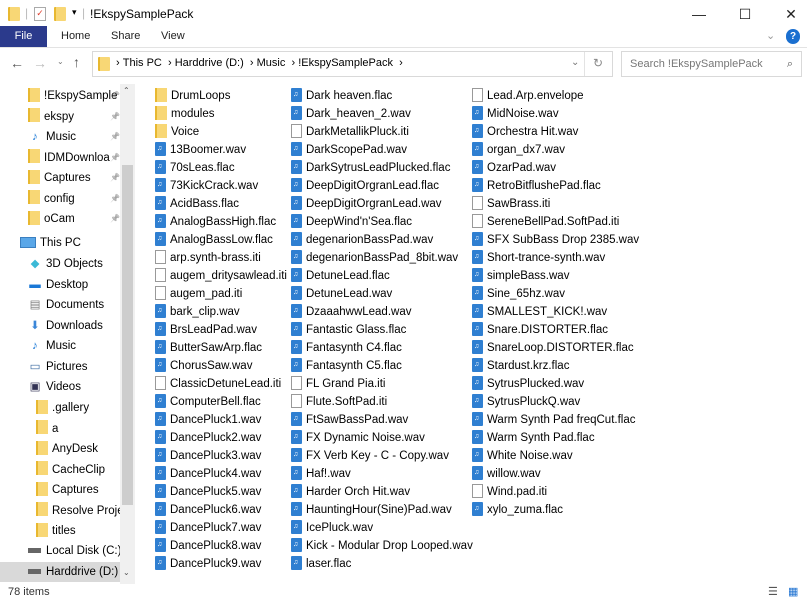 The image size is (807, 602). What do you see at coordinates (332, 527) in the screenshot?
I see `file-item: IcePluck.wav` at bounding box center [332, 527].